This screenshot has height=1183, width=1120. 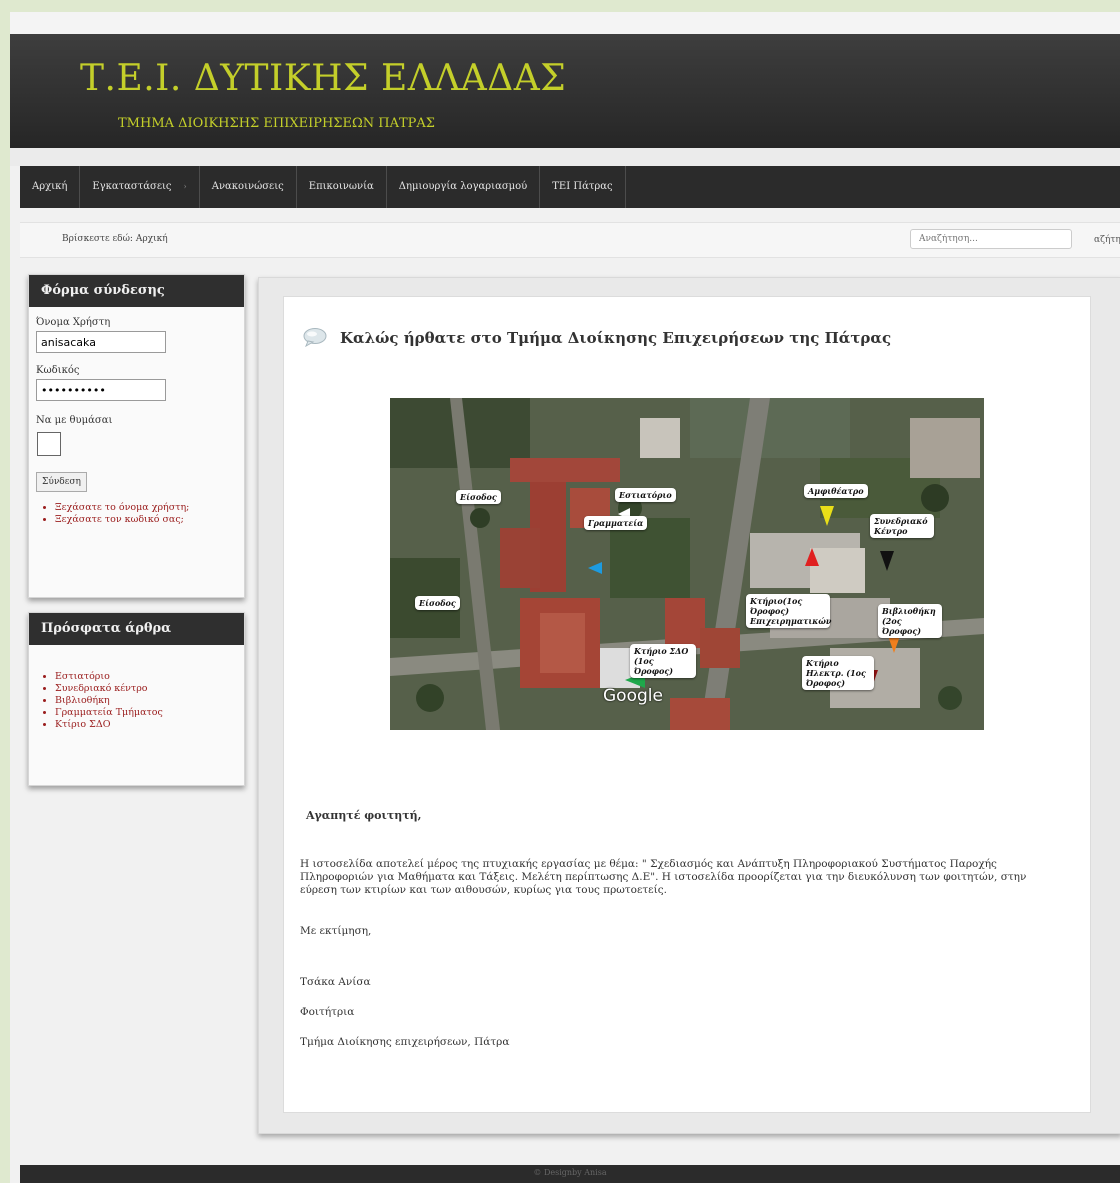 What do you see at coordinates (836, 491) in the screenshot?
I see `map-label-amphitheatre: Αμφιθέατρο` at bounding box center [836, 491].